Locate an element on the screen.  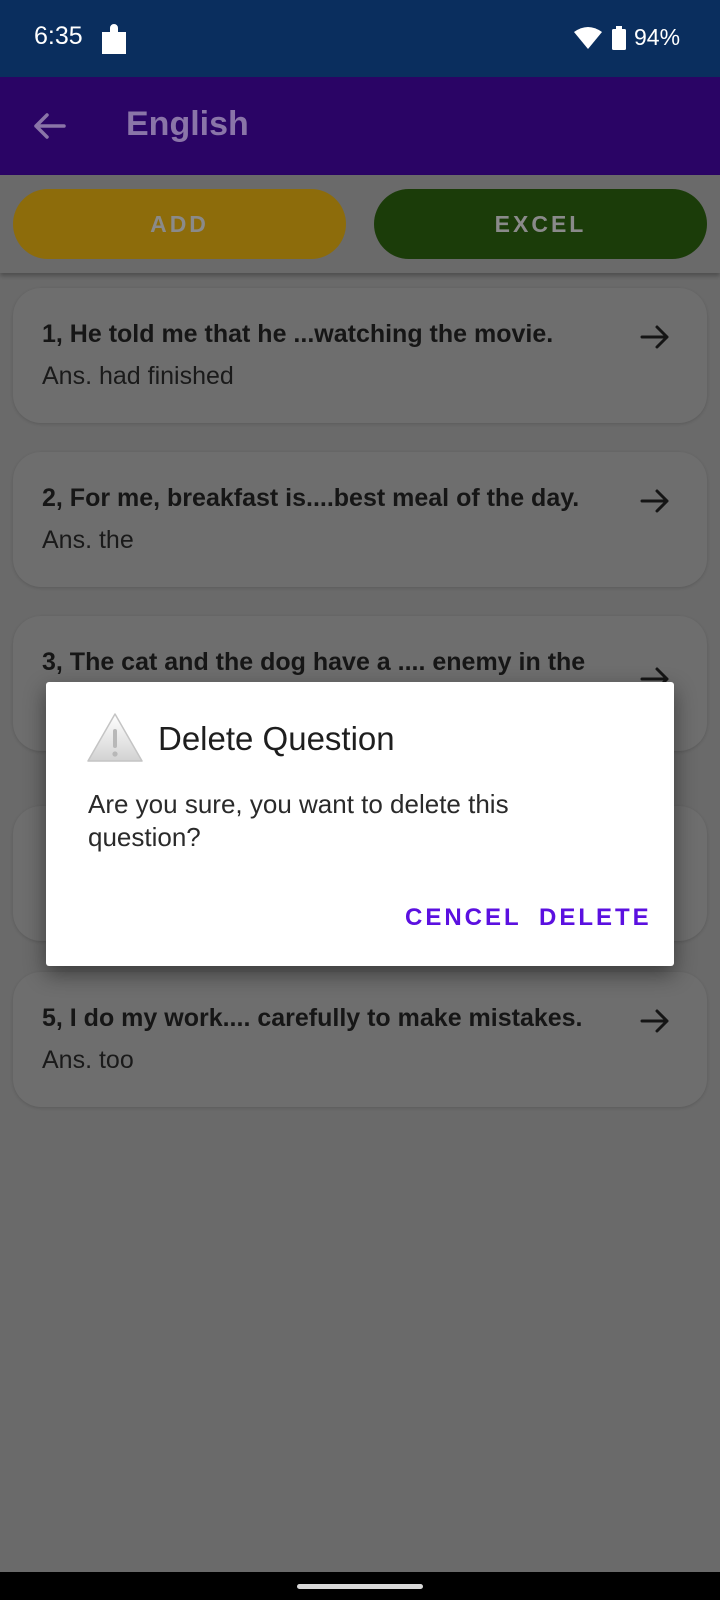
navigation-bar is located at coordinates (360, 1586).